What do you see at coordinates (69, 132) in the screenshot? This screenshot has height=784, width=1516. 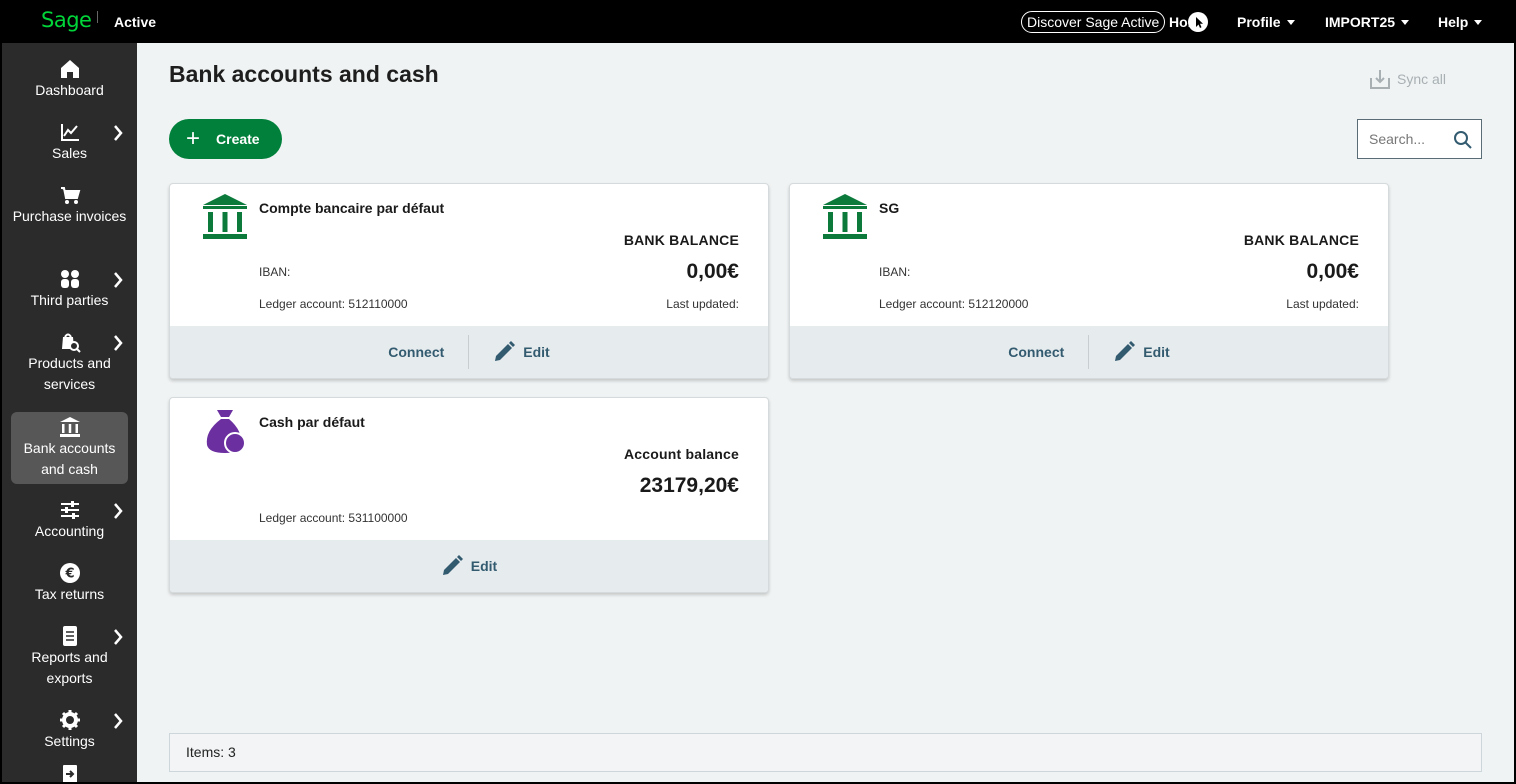 I see `chart-icon` at bounding box center [69, 132].